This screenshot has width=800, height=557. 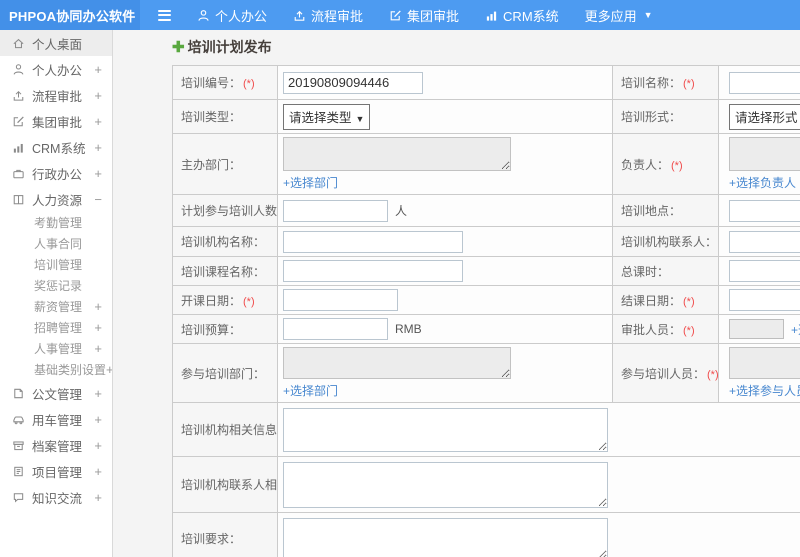 I want to click on sidebar-item-crm: CRM系统 +, so click(x=56, y=147).